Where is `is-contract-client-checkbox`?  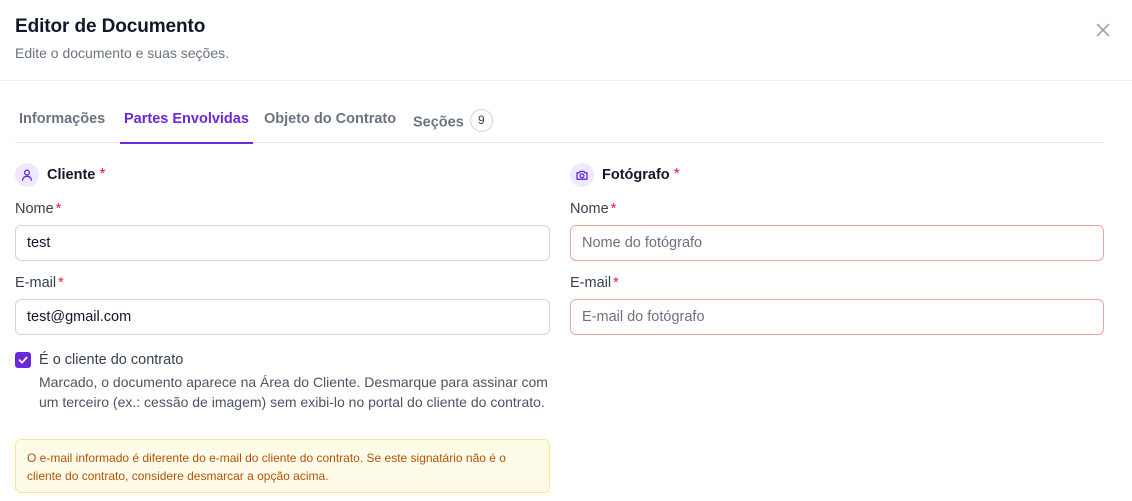 is-contract-client-checkbox is located at coordinates (23, 360).